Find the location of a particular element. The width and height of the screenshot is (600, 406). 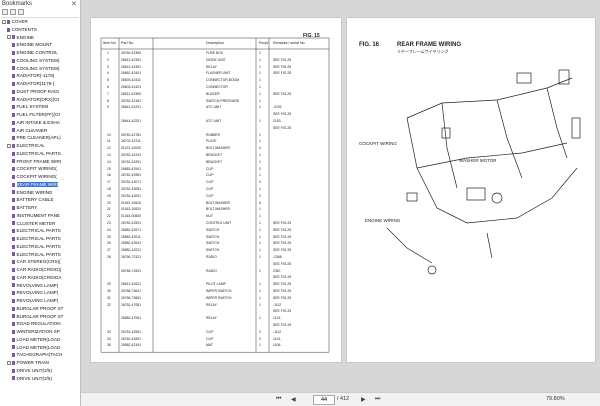

bookmark-item: BATTERY is located at coordinates (24, 208).